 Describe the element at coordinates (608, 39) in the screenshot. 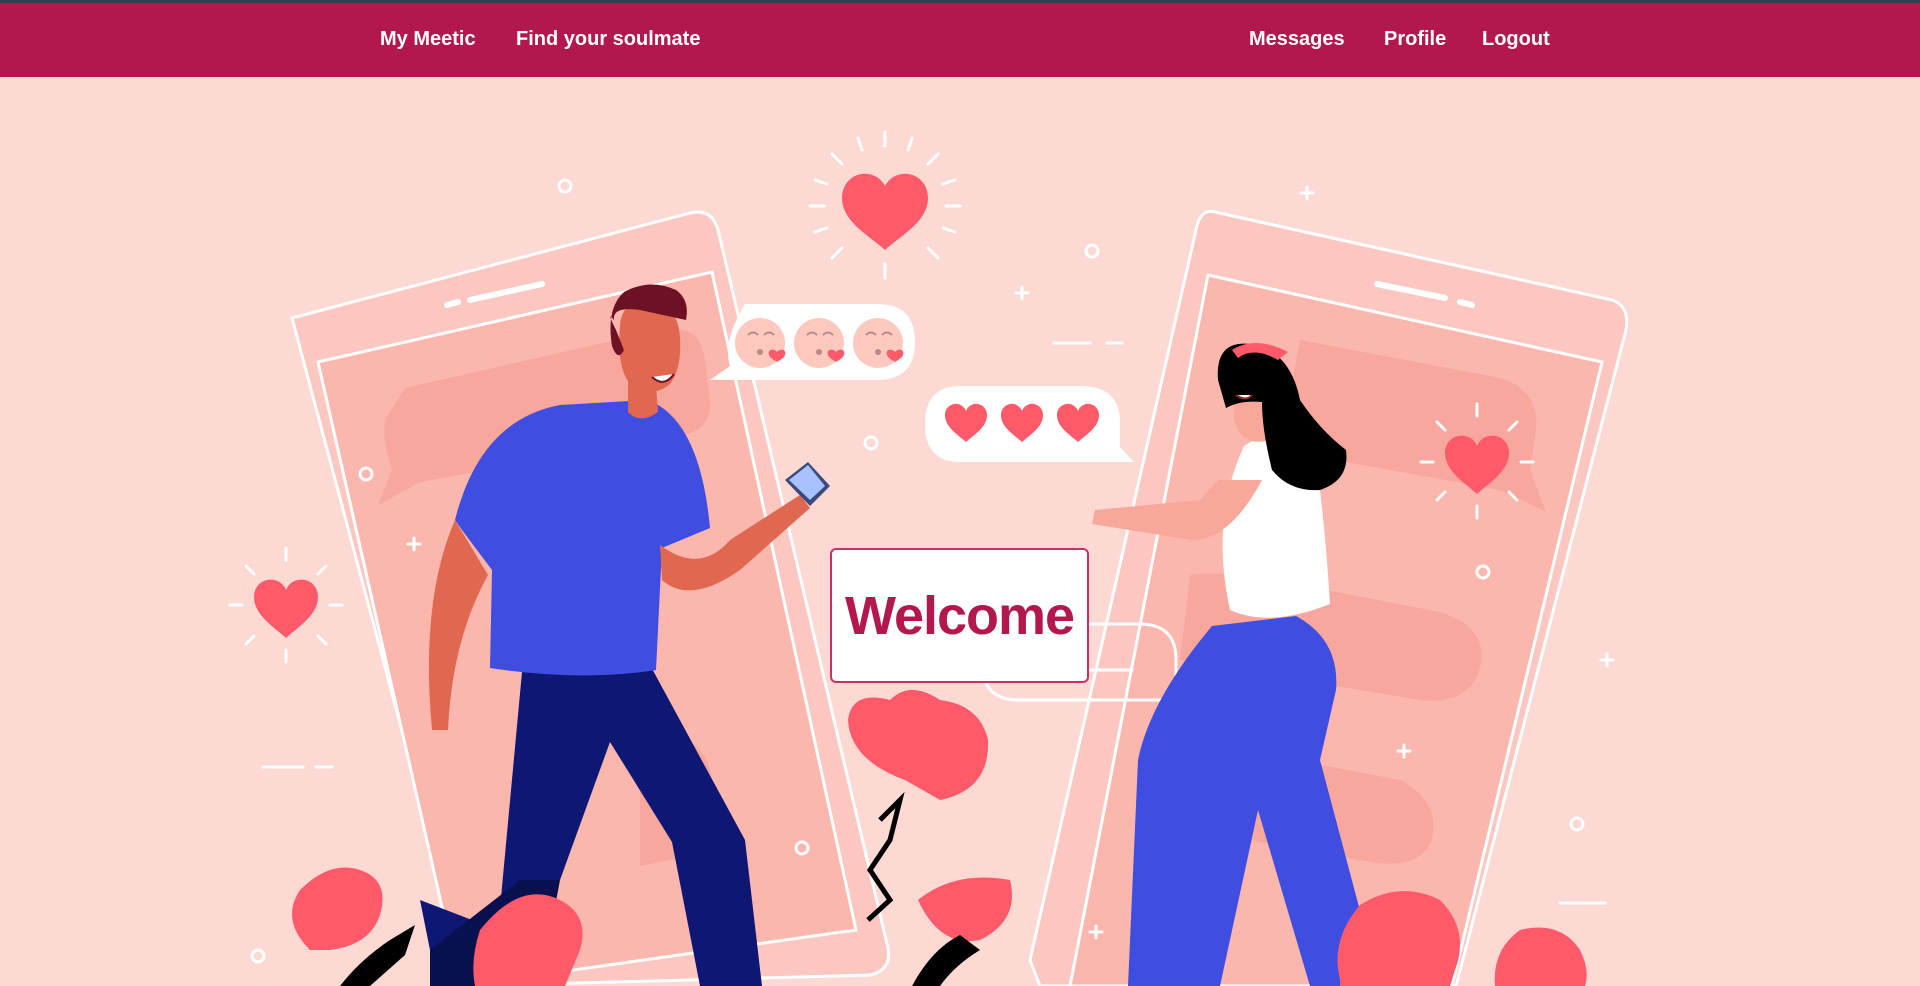

I see `nav-find-soulmate: Find your soulmate` at that location.